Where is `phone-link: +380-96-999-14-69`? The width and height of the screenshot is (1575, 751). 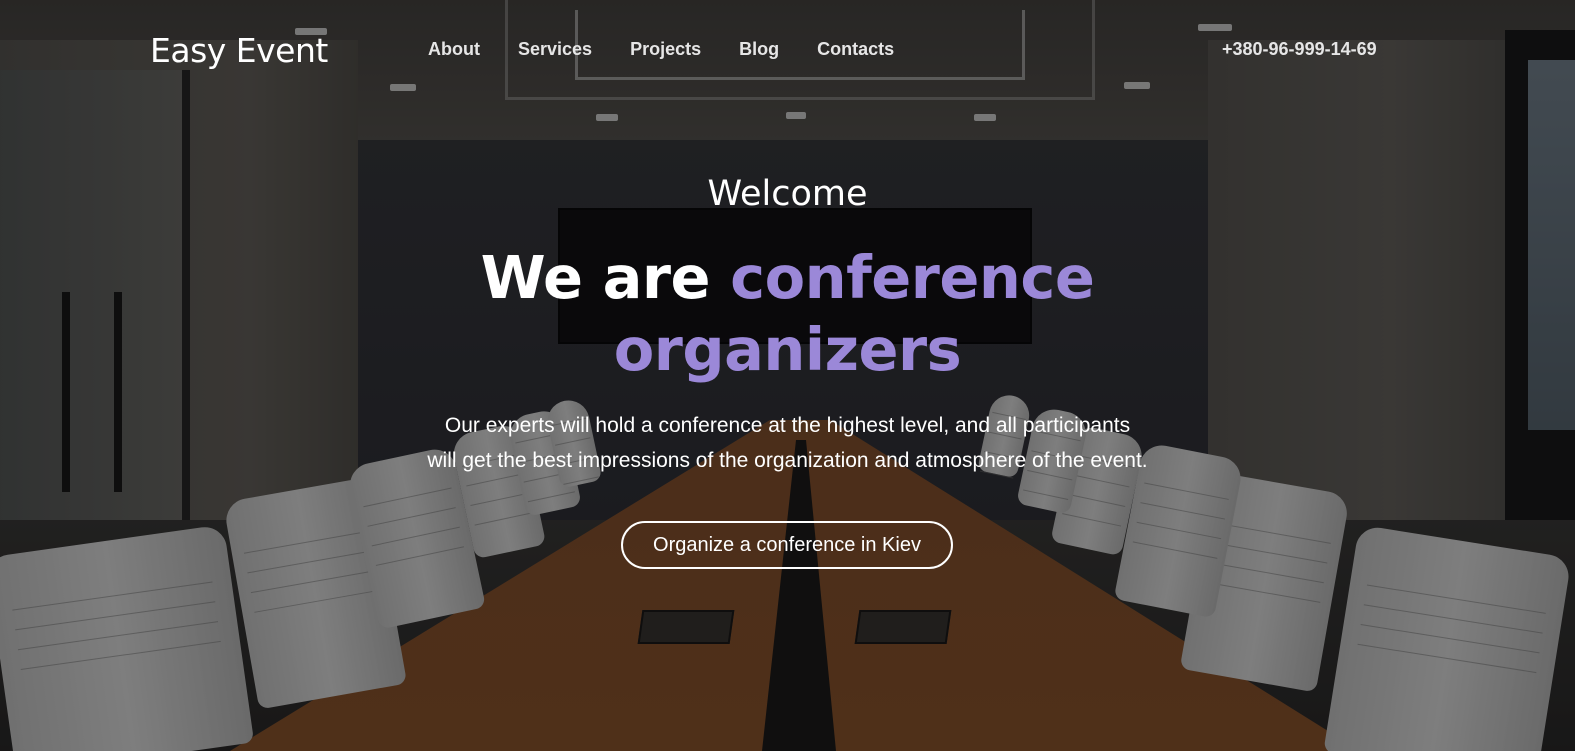
phone-link: +380-96-999-14-69 is located at coordinates (1299, 49).